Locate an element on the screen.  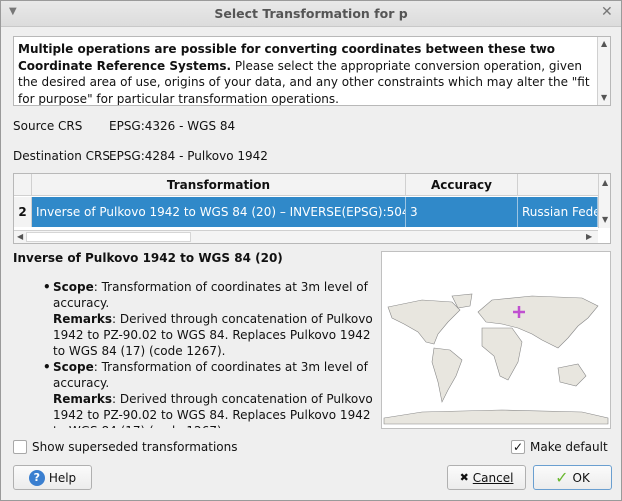
cell-accuracy: 3 is located at coordinates (462, 212).